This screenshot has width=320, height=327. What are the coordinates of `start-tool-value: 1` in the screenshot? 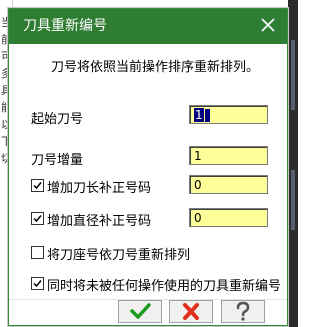 It's located at (199, 115).